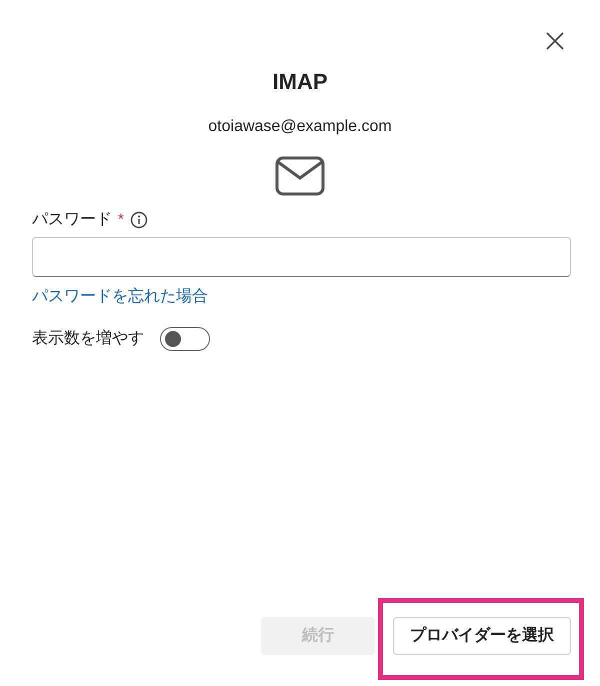 Image resolution: width=600 pixels, height=686 pixels. Describe the element at coordinates (482, 636) in the screenshot. I see `choose-provider-button: プロバイダーを選択` at that location.